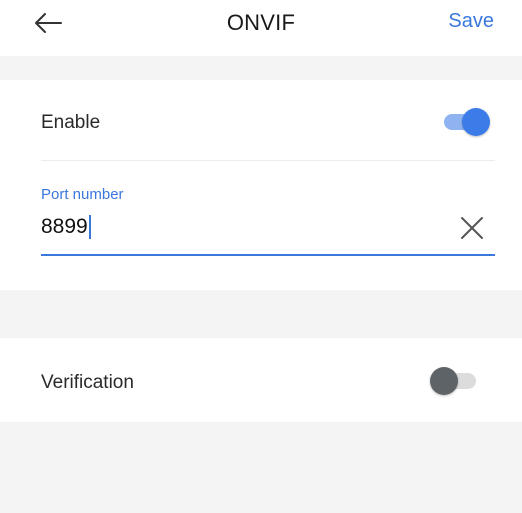 Image resolution: width=522 pixels, height=513 pixels. Describe the element at coordinates (241, 227) in the screenshot. I see `port-number-input: 8899` at that location.